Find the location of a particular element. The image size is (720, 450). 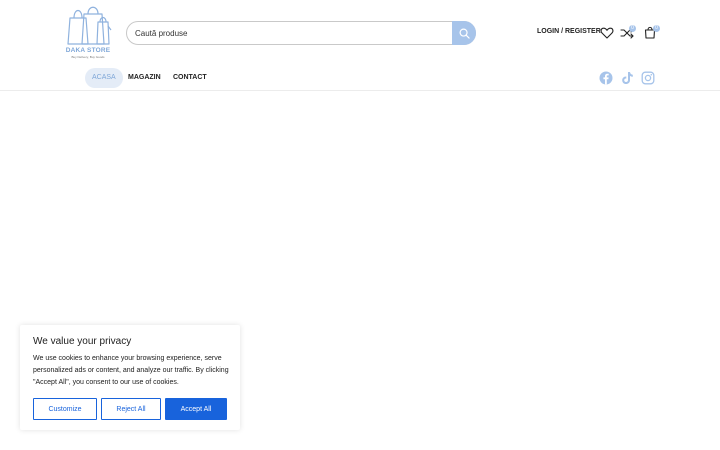

heart-icon is located at coordinates (607, 33).